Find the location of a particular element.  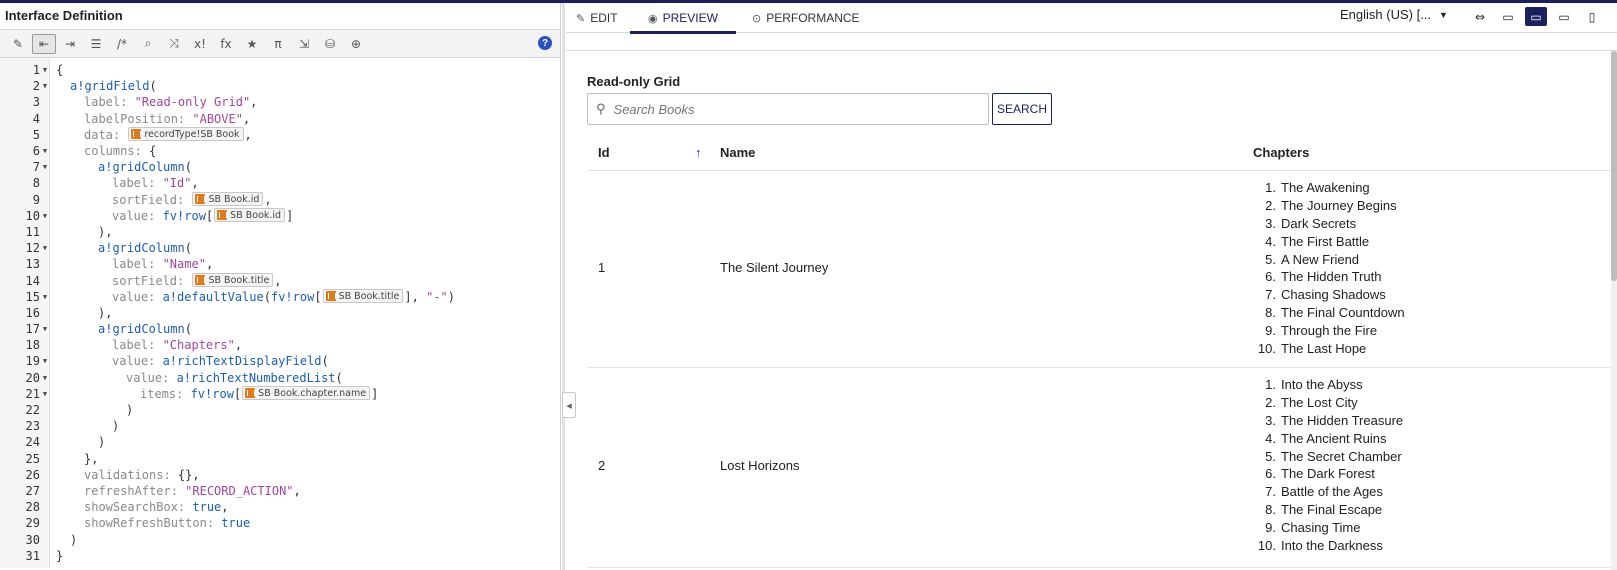

database-search-icon: ⛁ is located at coordinates (330, 44).